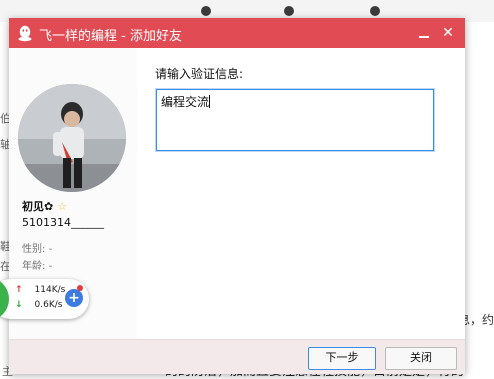 This screenshot has width=494, height=379. What do you see at coordinates (295, 120) in the screenshot?
I see `verify-message-input: 编程交流` at bounding box center [295, 120].